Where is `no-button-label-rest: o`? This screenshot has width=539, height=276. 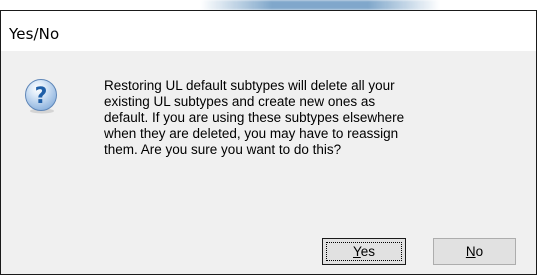 no-button-label-rest: o is located at coordinates (479, 251).